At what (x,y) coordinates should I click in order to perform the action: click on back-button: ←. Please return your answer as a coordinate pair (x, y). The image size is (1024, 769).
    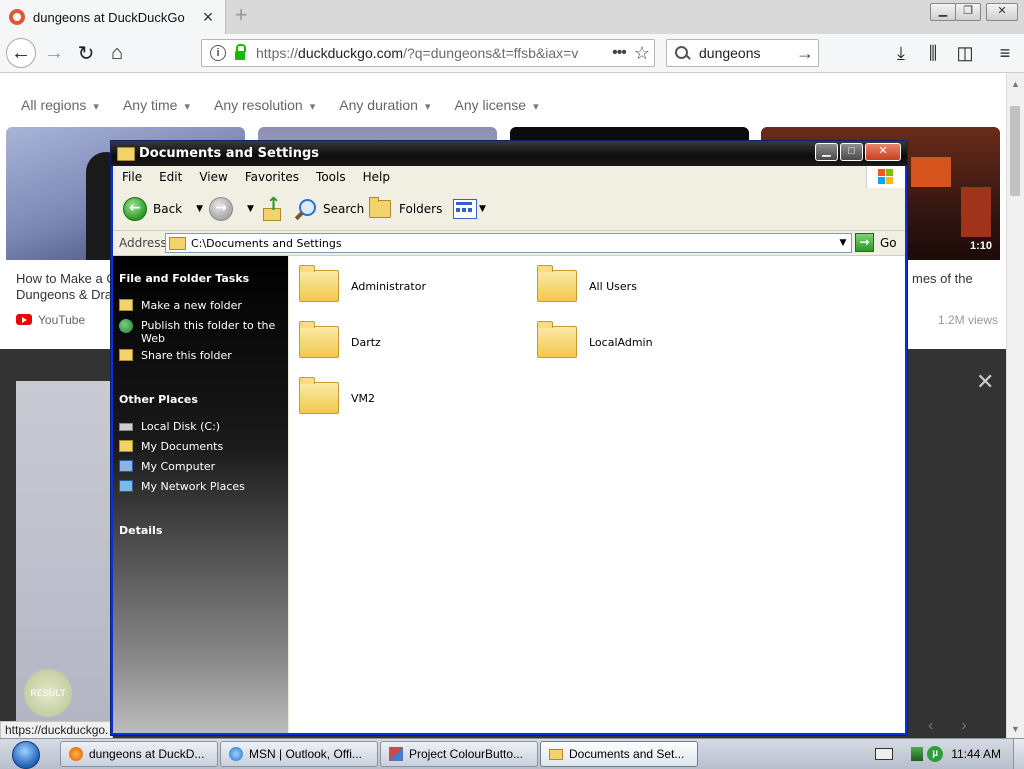
    Looking at the image, I should click on (21, 53).